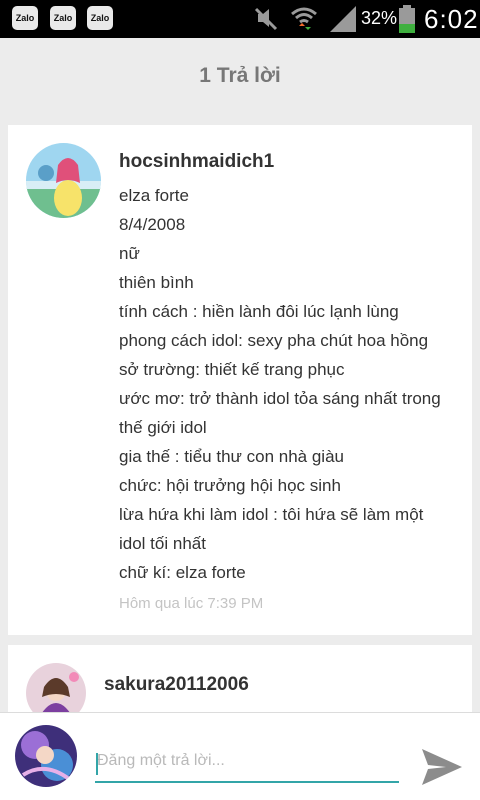  I want to click on battery-icon, so click(407, 21).